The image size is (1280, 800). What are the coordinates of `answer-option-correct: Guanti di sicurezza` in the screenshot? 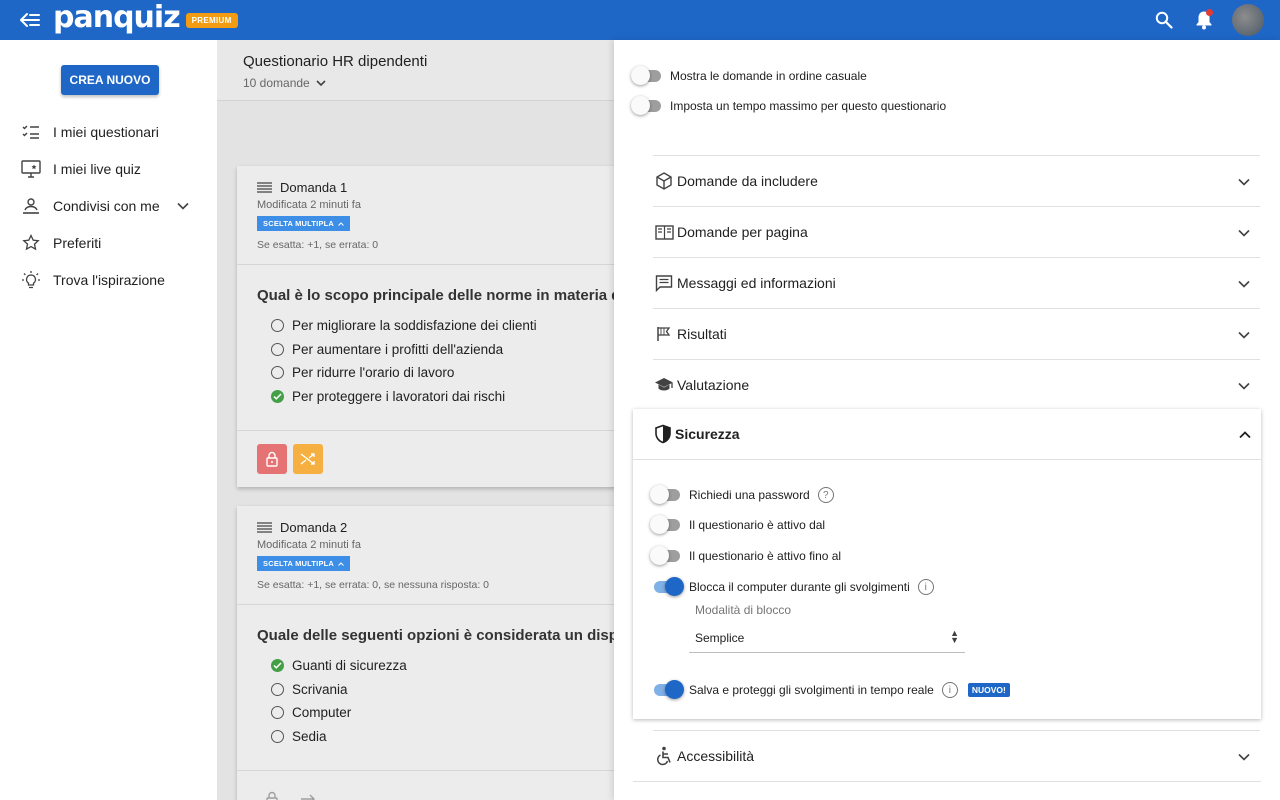 It's located at (435, 666).